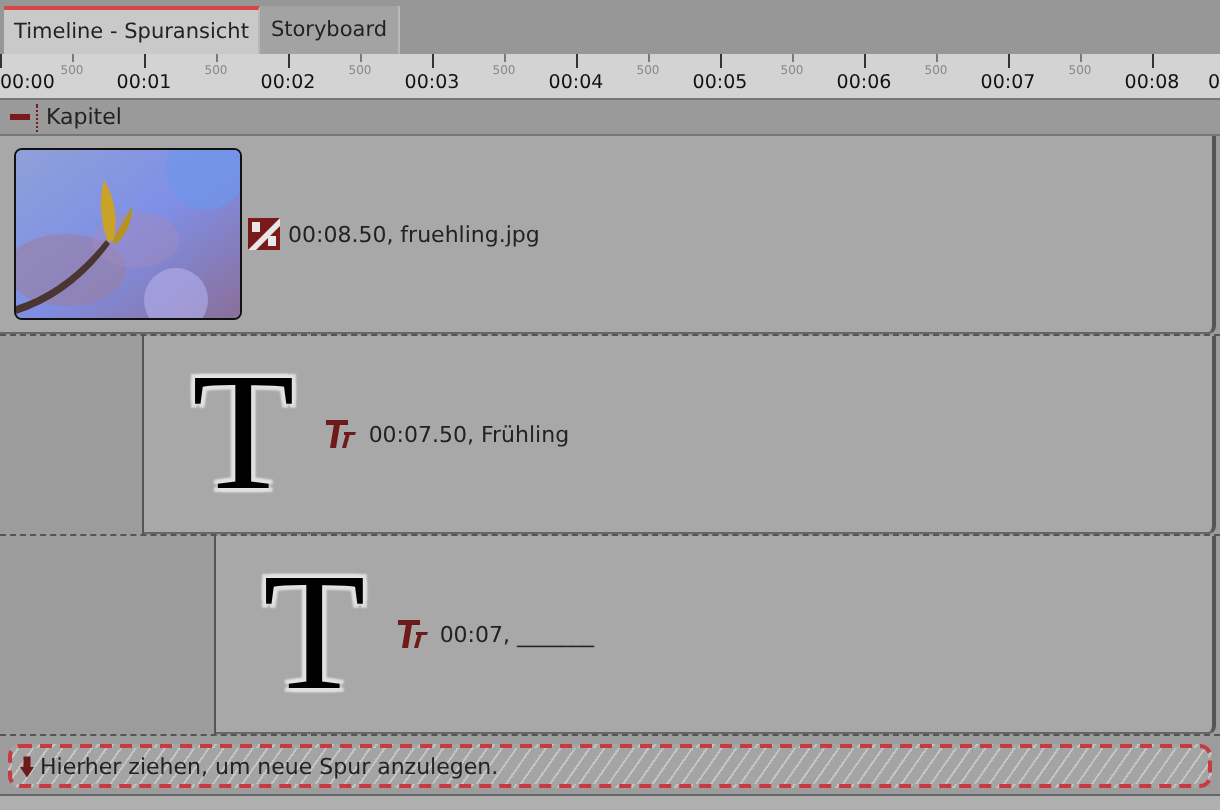 The width and height of the screenshot is (1220, 810). I want to click on time-label: 00:07, so click(1008, 83).